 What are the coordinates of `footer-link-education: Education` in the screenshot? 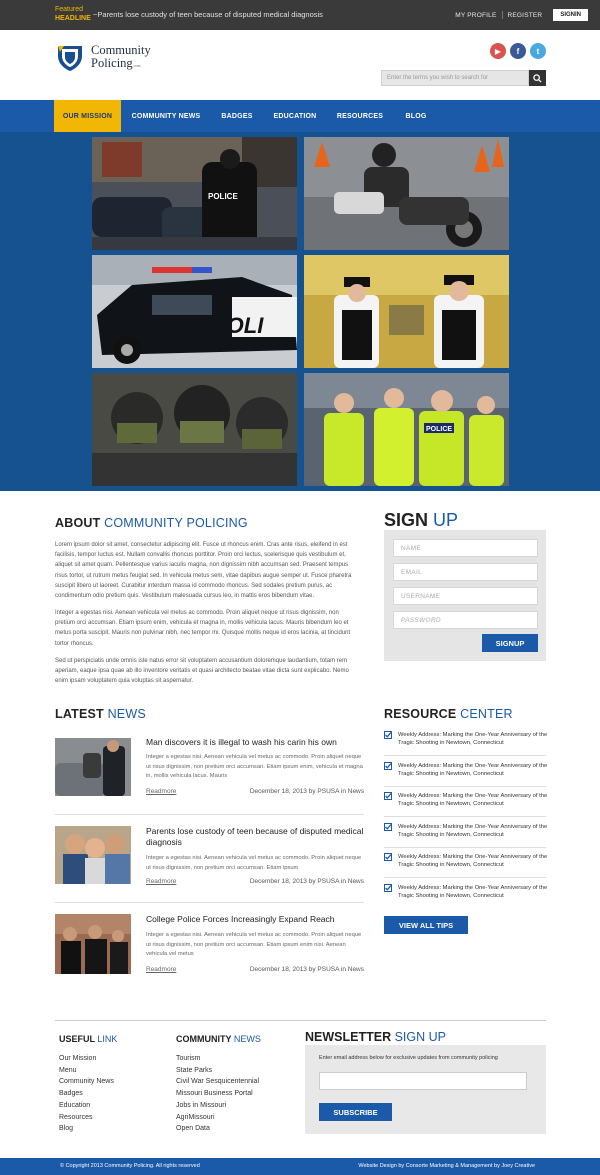 It's located at (86, 1106).